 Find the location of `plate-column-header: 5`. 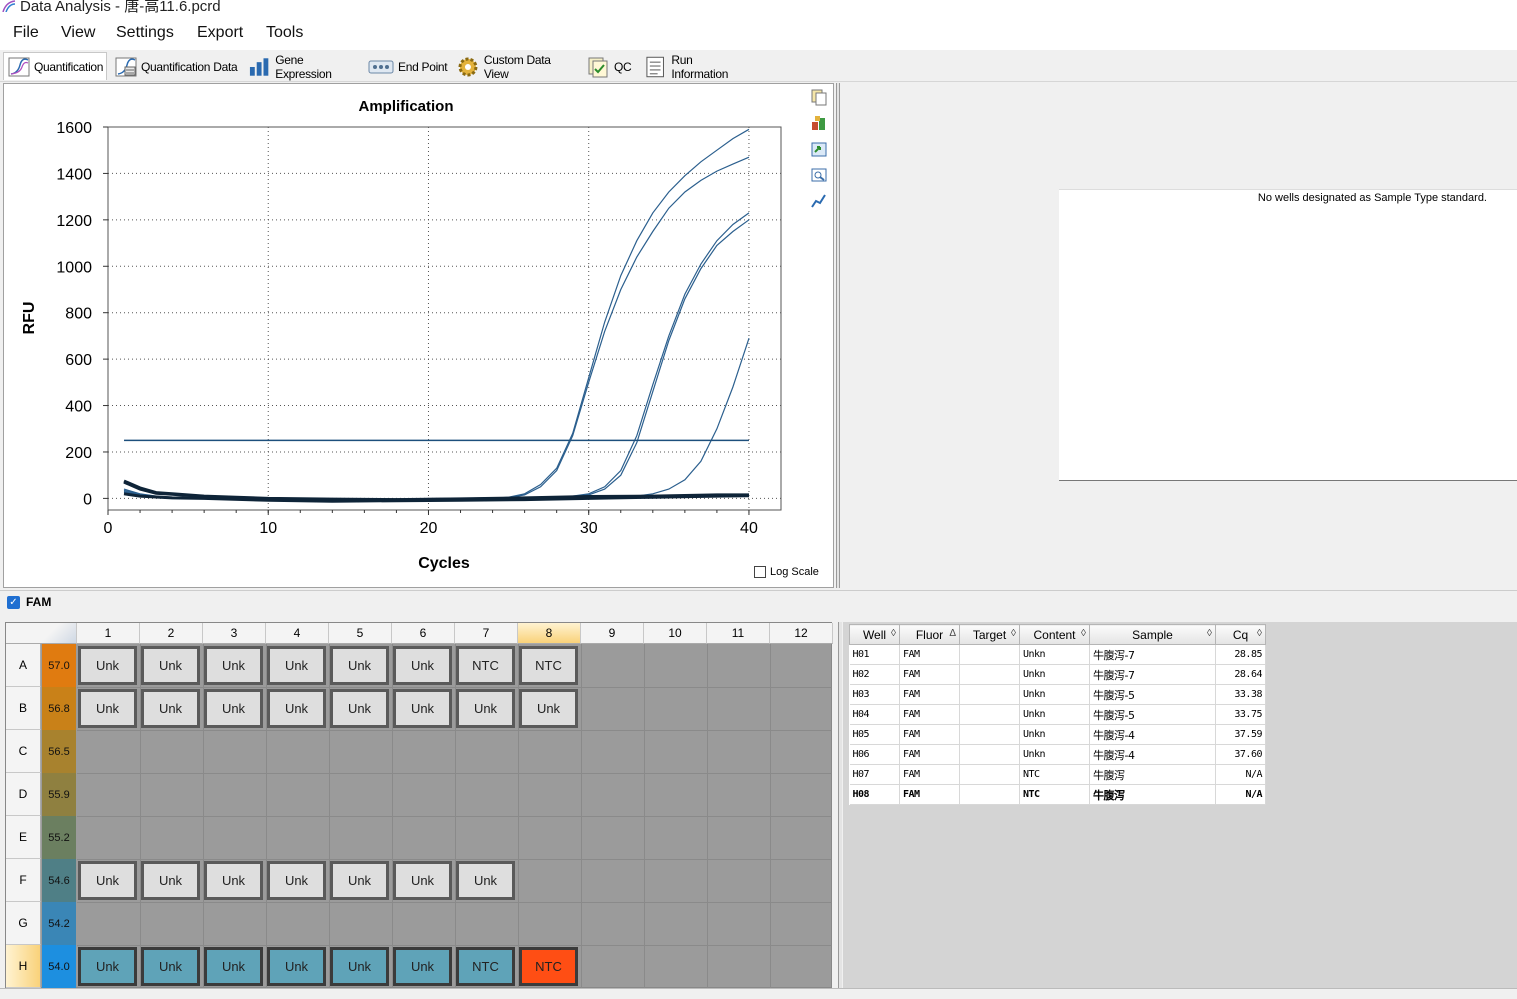

plate-column-header: 5 is located at coordinates (360, 633).